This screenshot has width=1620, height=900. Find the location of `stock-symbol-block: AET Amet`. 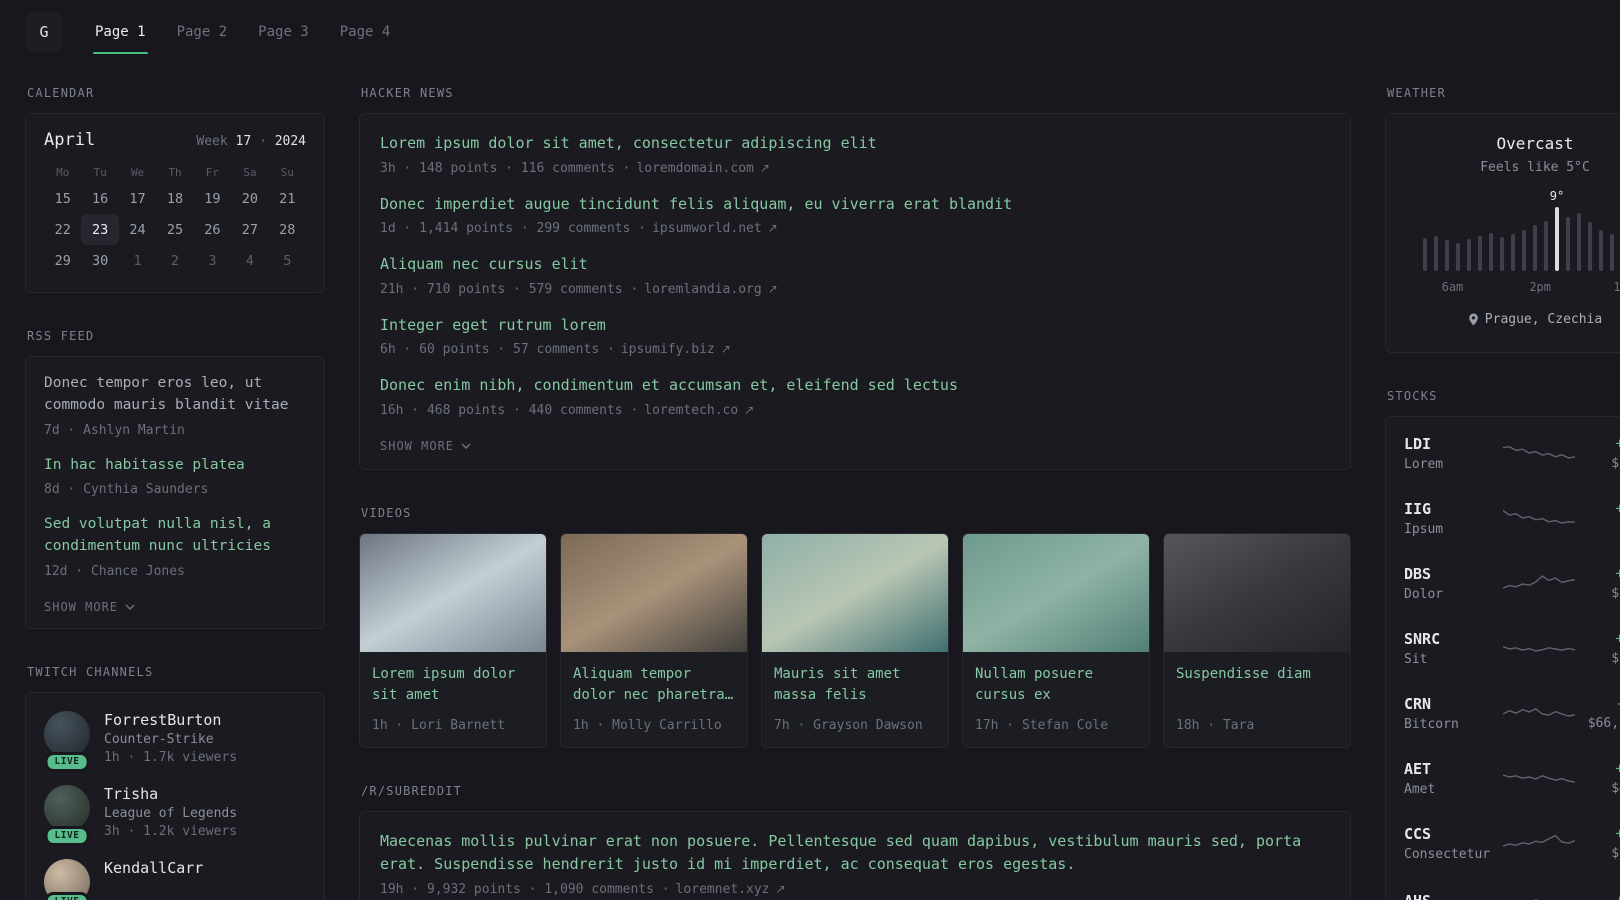

stock-symbol-block: AET Amet is located at coordinates (1450, 778).